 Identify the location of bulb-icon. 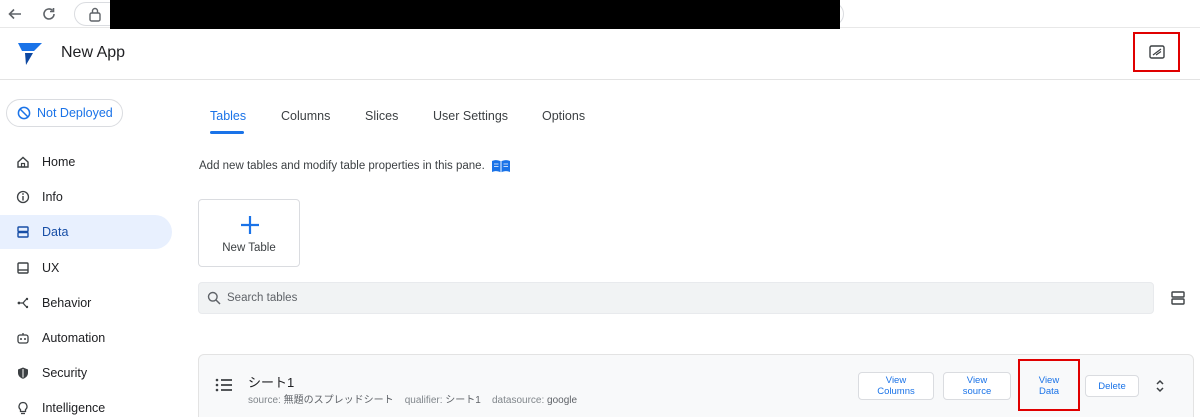
(23, 408).